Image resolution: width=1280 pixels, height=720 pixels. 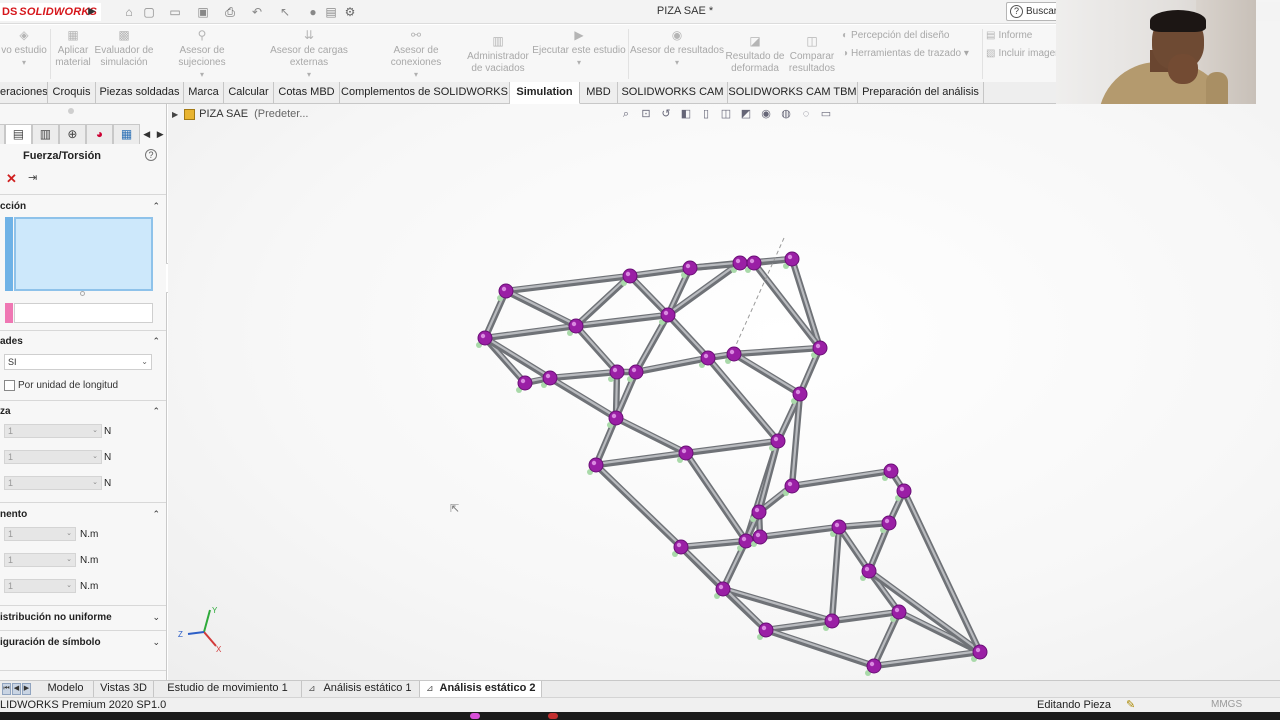 What do you see at coordinates (83, 516) in the screenshot?
I see `section-moment-header: nento ⌃` at bounding box center [83, 516].